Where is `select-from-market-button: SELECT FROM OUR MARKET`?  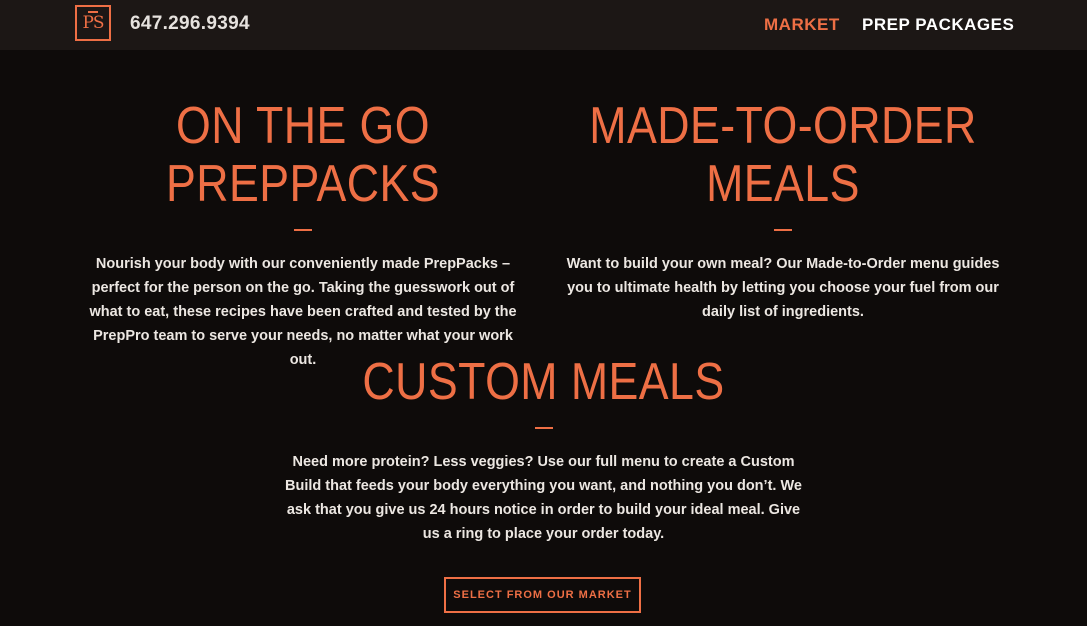 select-from-market-button: SELECT FROM OUR MARKET is located at coordinates (542, 595).